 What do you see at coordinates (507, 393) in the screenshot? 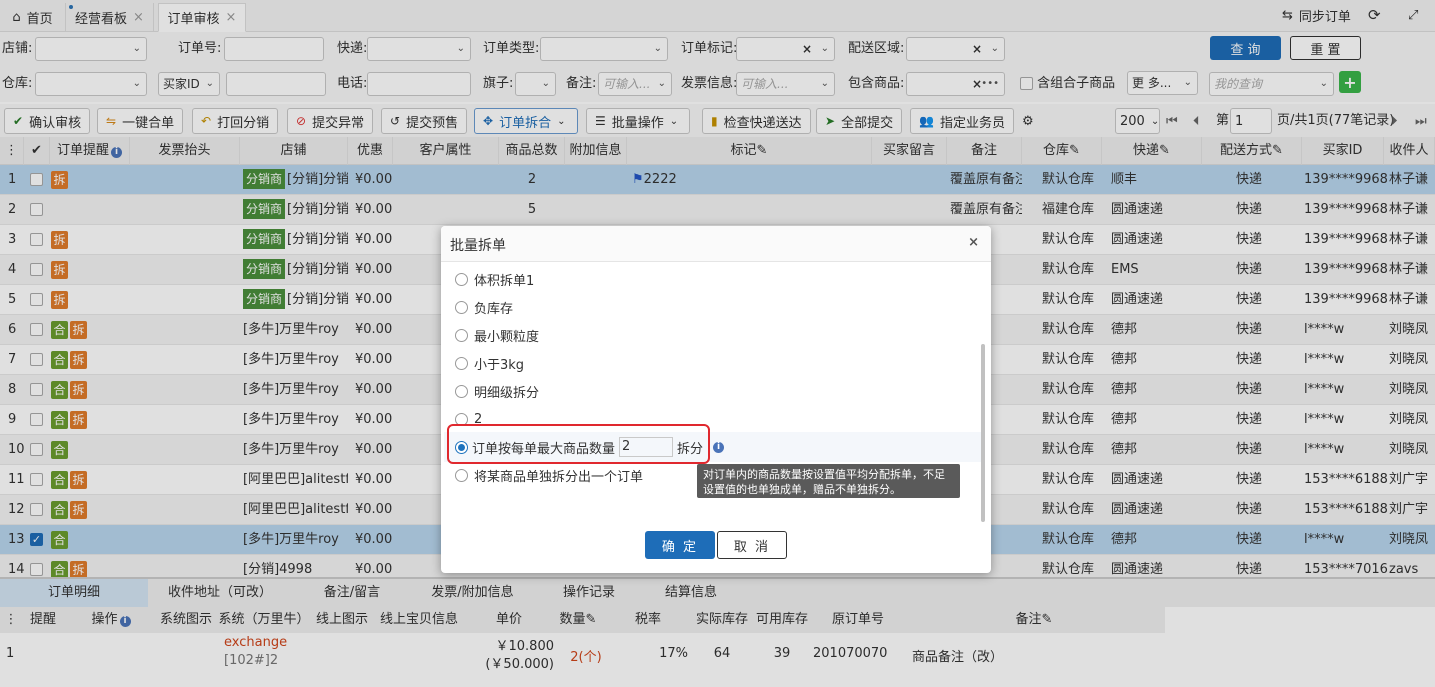
I see `option-label: 明细级拆分` at bounding box center [507, 393].